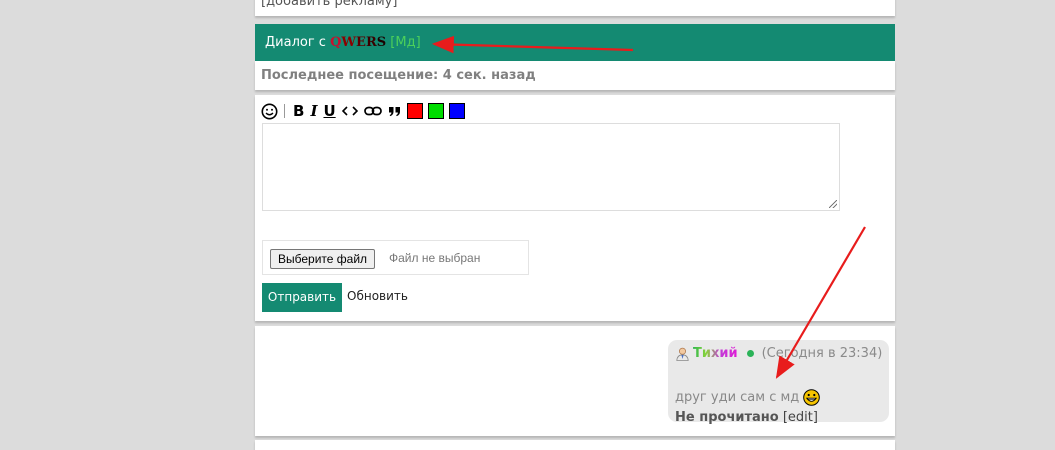  What do you see at coordinates (313, 111) in the screenshot?
I see `italic-button: I` at bounding box center [313, 111].